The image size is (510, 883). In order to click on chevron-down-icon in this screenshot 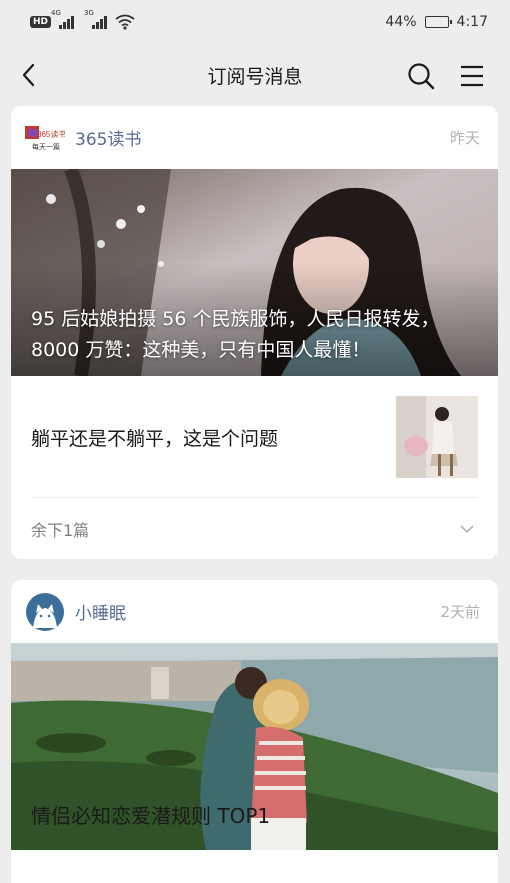, I will do `click(467, 528)`.